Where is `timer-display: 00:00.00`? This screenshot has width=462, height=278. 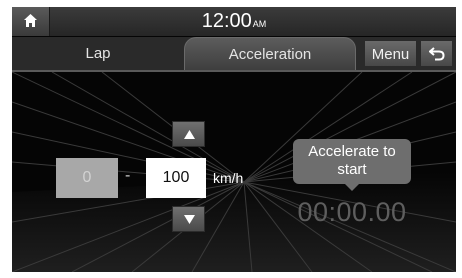 timer-display: 00:00.00 is located at coordinates (352, 212).